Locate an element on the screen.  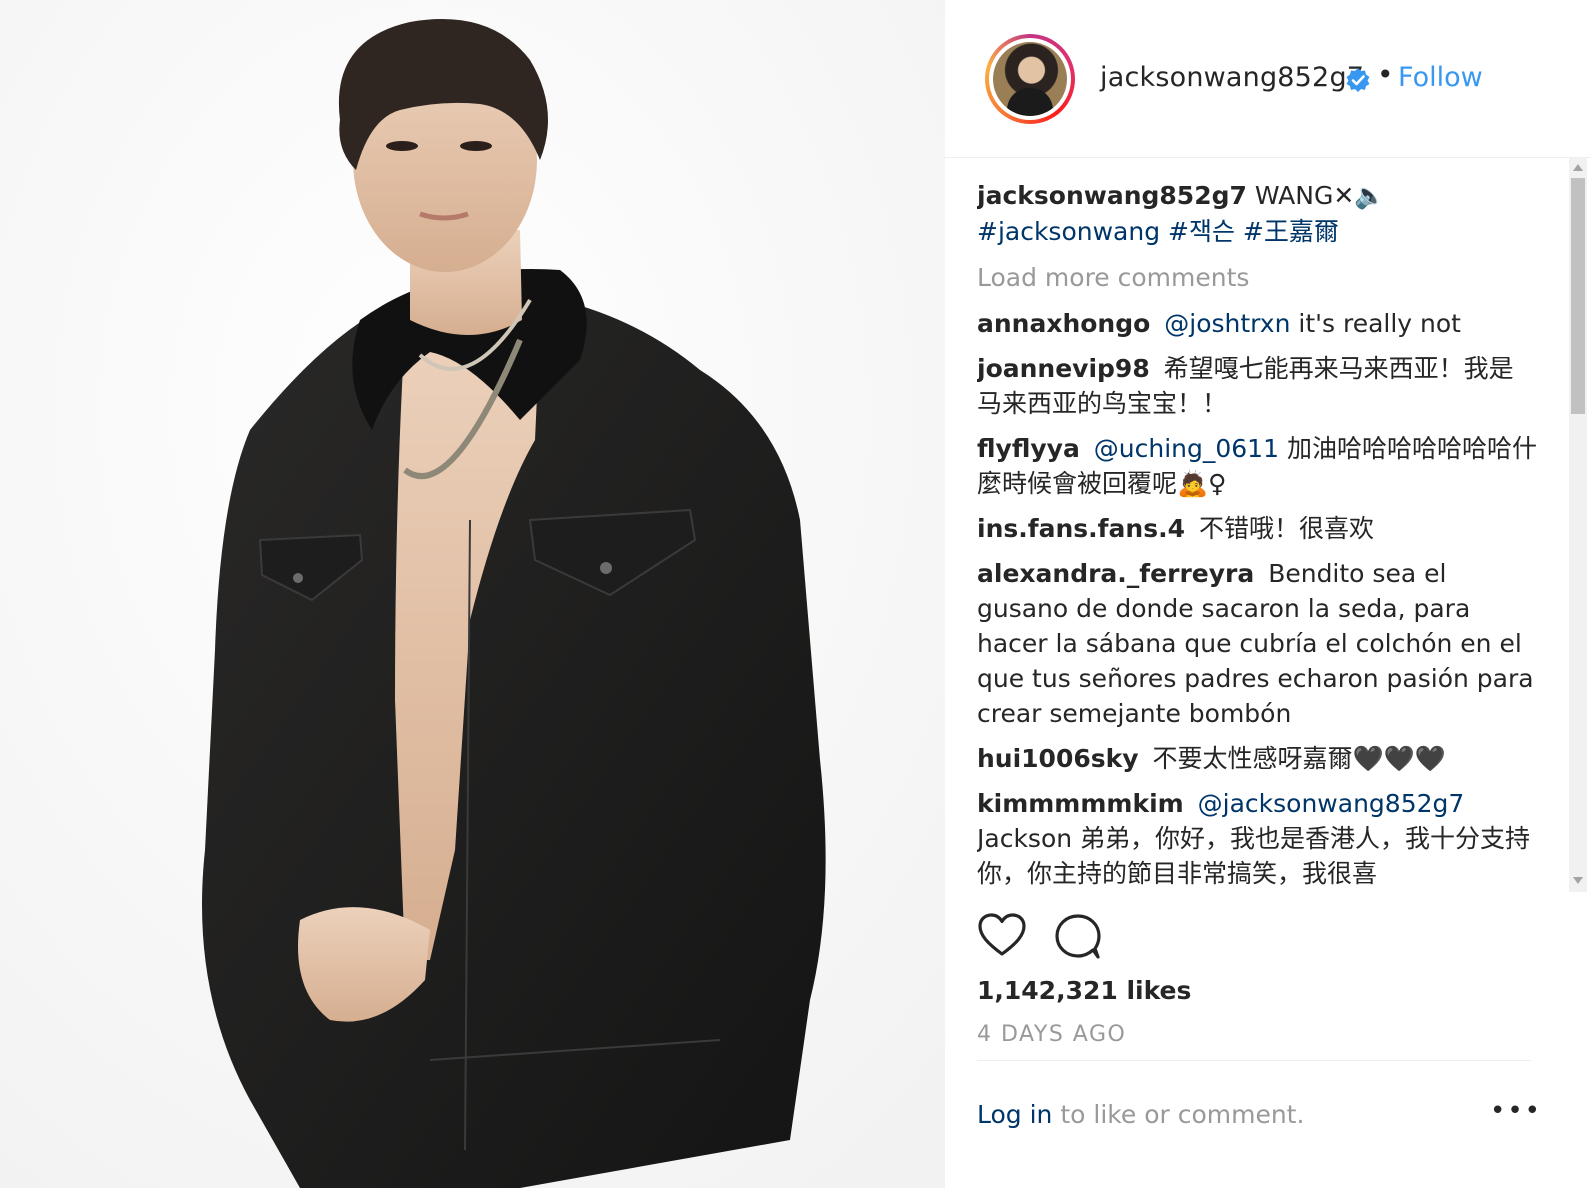
comment-mention: @jacksonwang852g7 is located at coordinates (1331, 803).